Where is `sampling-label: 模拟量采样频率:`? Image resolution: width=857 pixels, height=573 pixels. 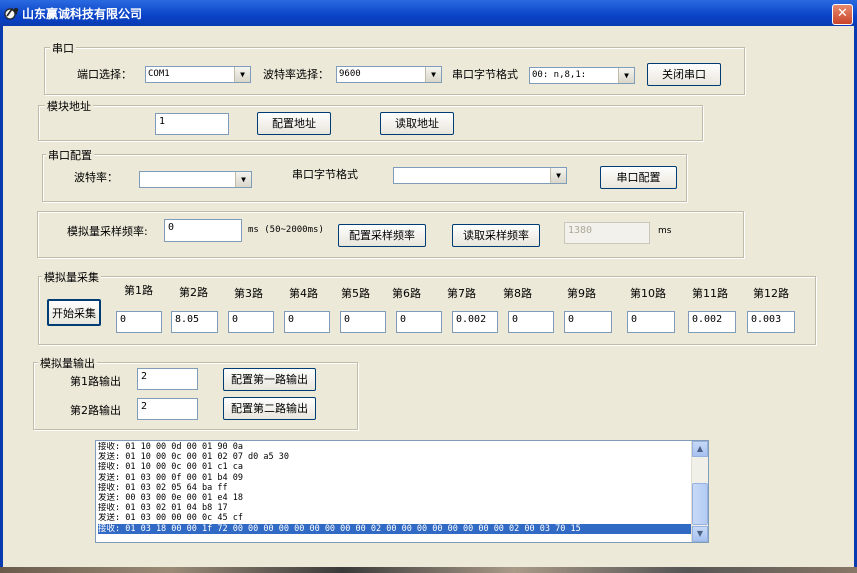 sampling-label: 模拟量采样频率: is located at coordinates (107, 231).